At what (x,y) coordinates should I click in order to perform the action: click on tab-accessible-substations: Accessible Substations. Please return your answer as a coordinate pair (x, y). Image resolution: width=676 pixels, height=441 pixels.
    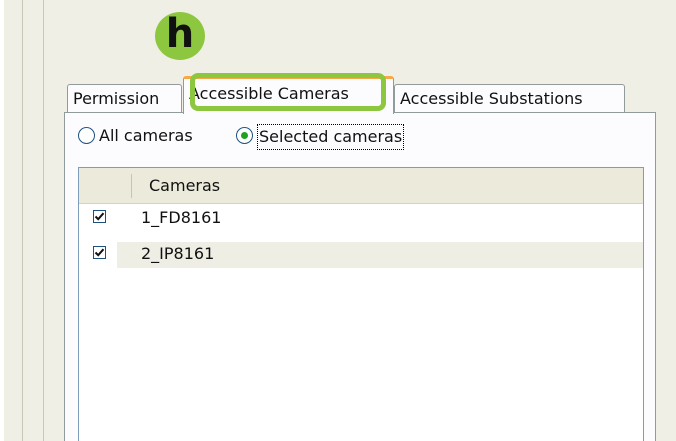
    Looking at the image, I should click on (509, 98).